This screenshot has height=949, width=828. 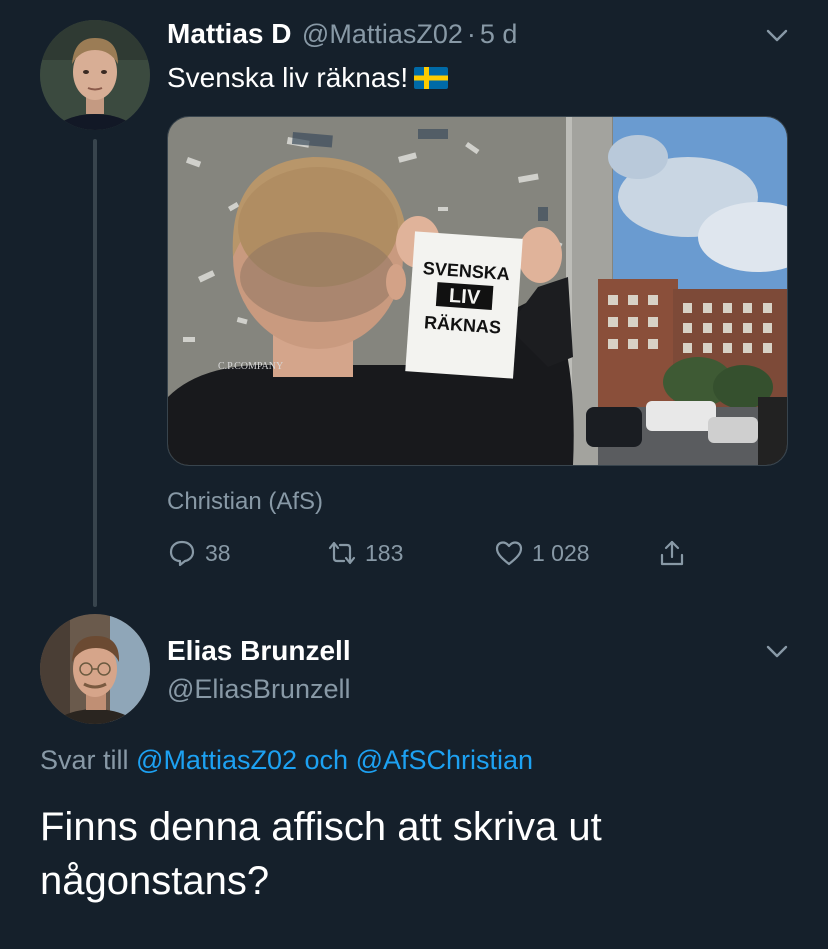 What do you see at coordinates (321, 827) in the screenshot?
I see `tweet-text-line: Finns denna affisch att skriva ut` at bounding box center [321, 827].